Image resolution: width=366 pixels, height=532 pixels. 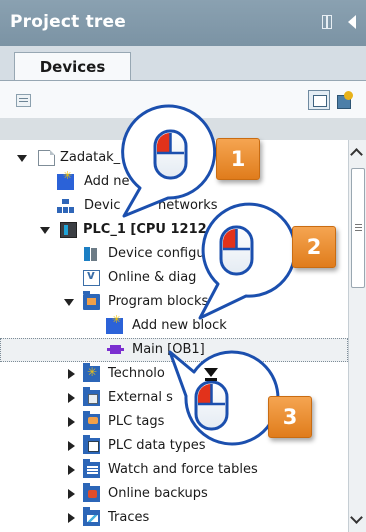 I want to click on project-icon, so click(x=46, y=158).